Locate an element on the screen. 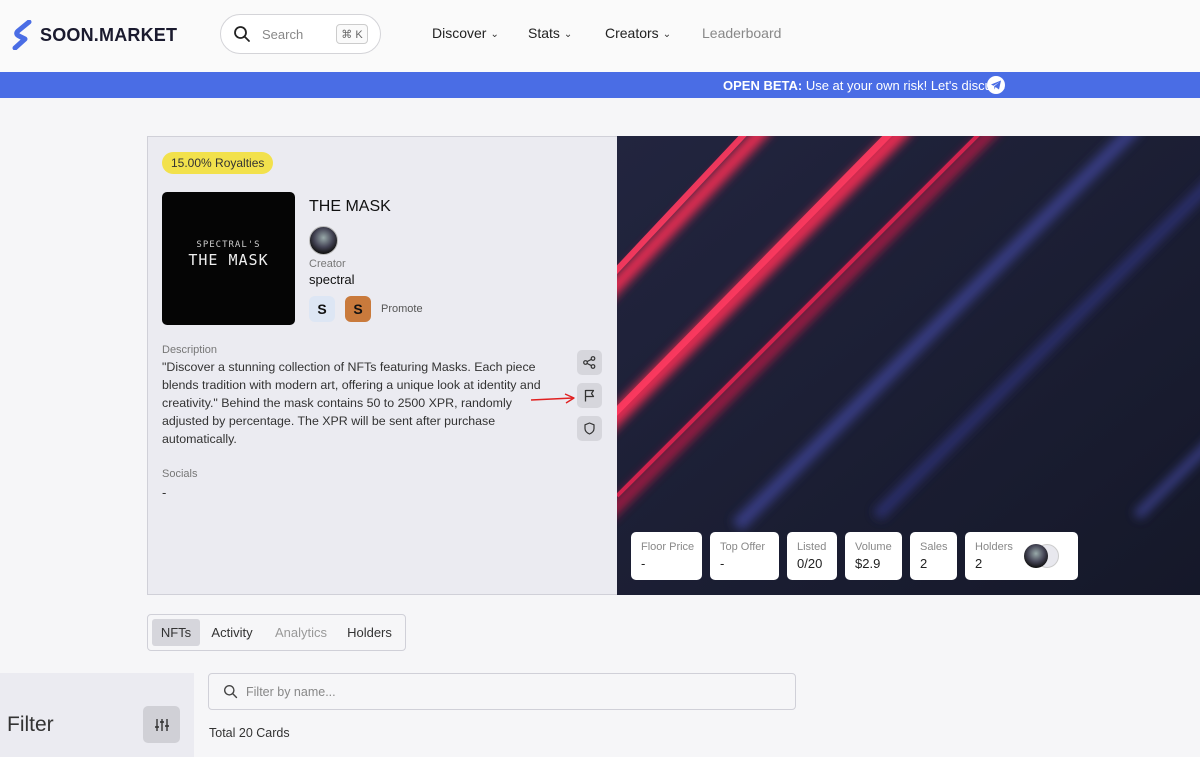 The width and height of the screenshot is (1200, 757). nav-leaderboard: Leaderboard is located at coordinates (741, 33).